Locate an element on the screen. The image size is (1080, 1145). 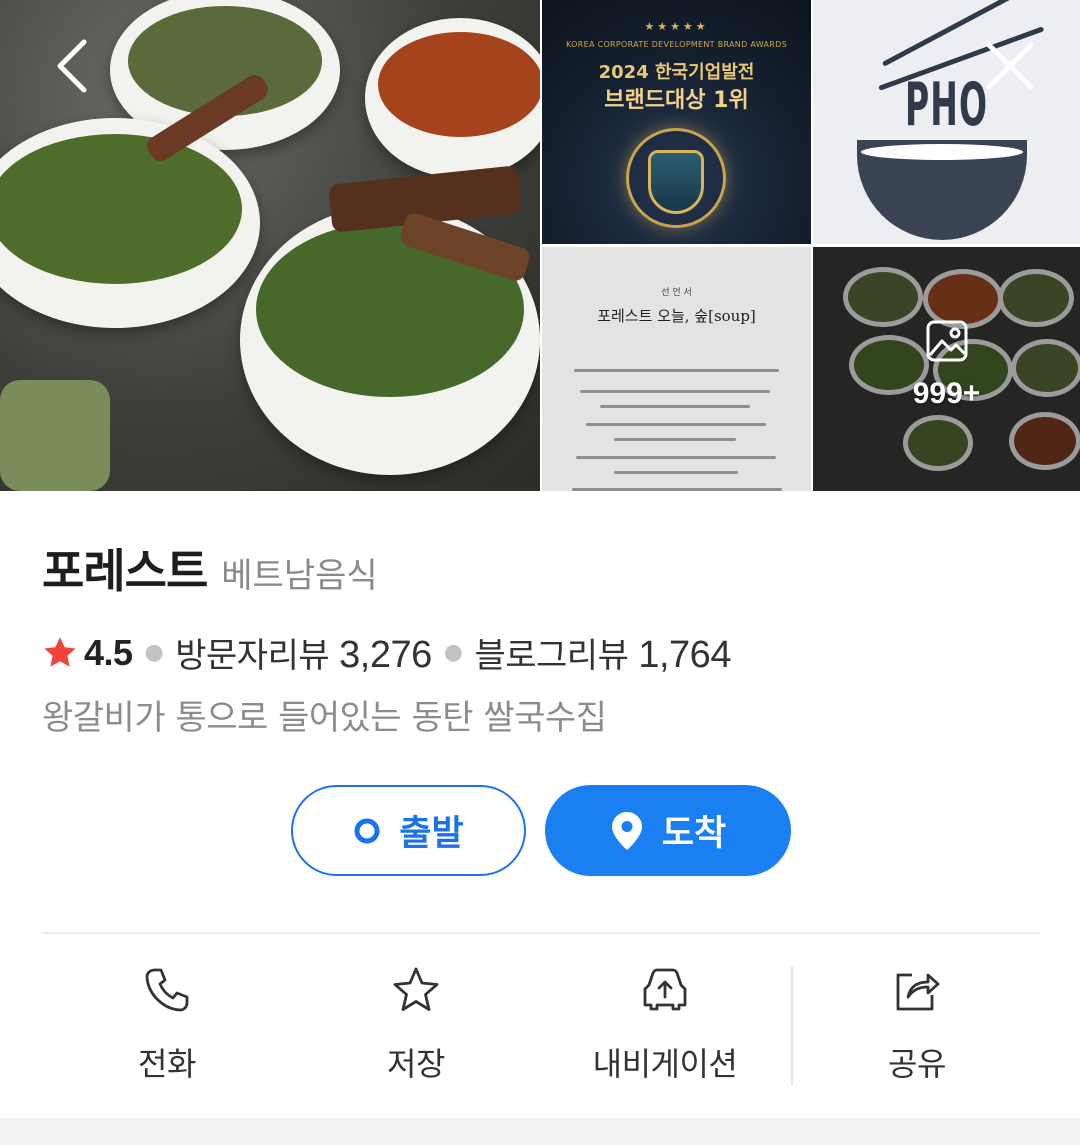
logo-text: PHO is located at coordinates (947, 105).